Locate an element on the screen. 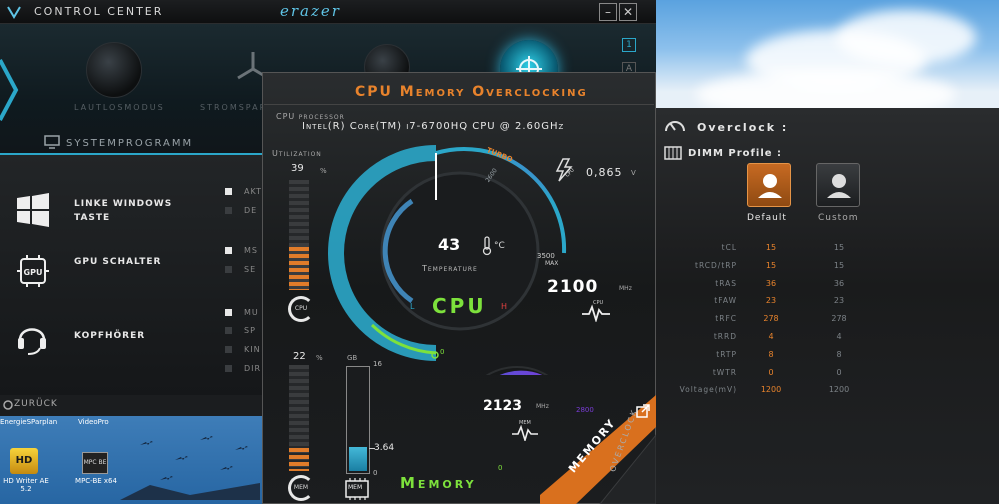 Image resolution: width=999 pixels, height=504 pixels. headphones-option-3-checkbox is located at coordinates (228, 349).